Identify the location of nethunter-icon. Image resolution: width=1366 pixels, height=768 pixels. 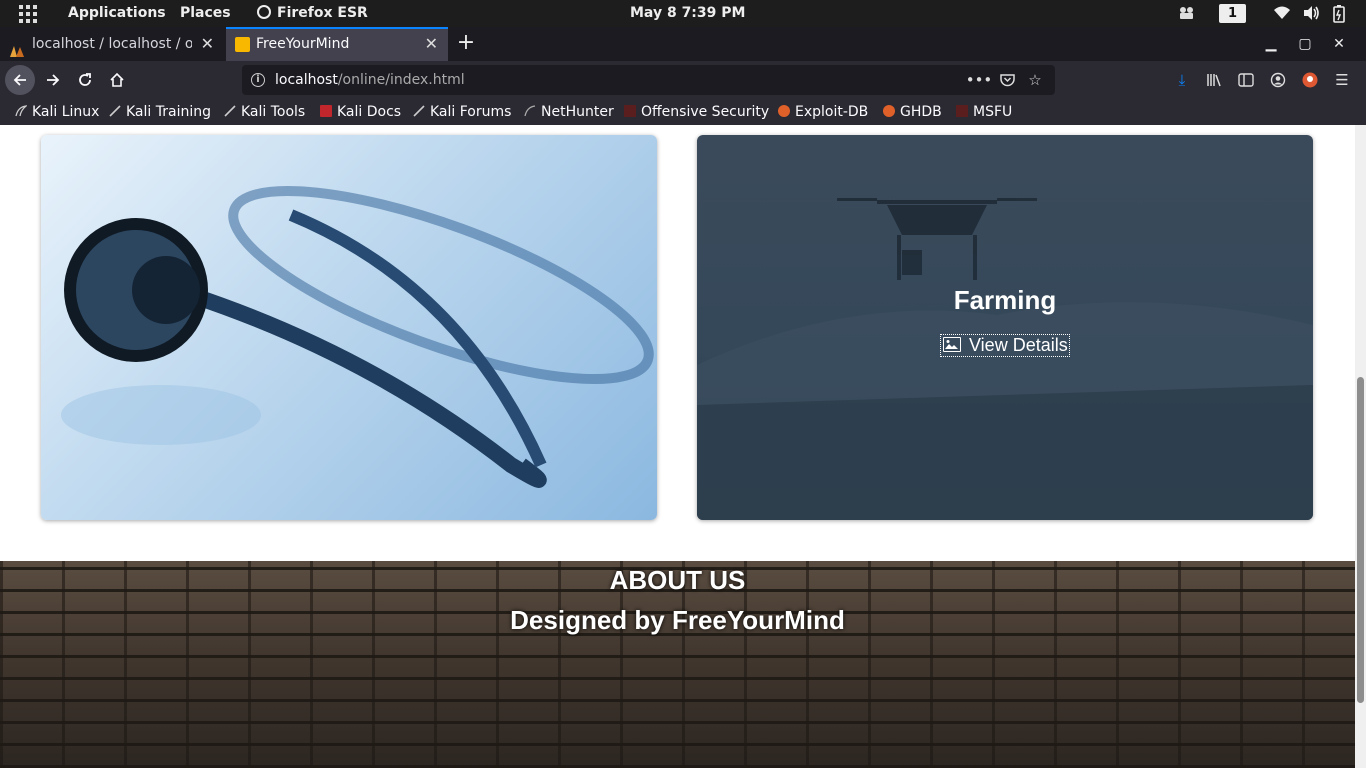
(530, 108).